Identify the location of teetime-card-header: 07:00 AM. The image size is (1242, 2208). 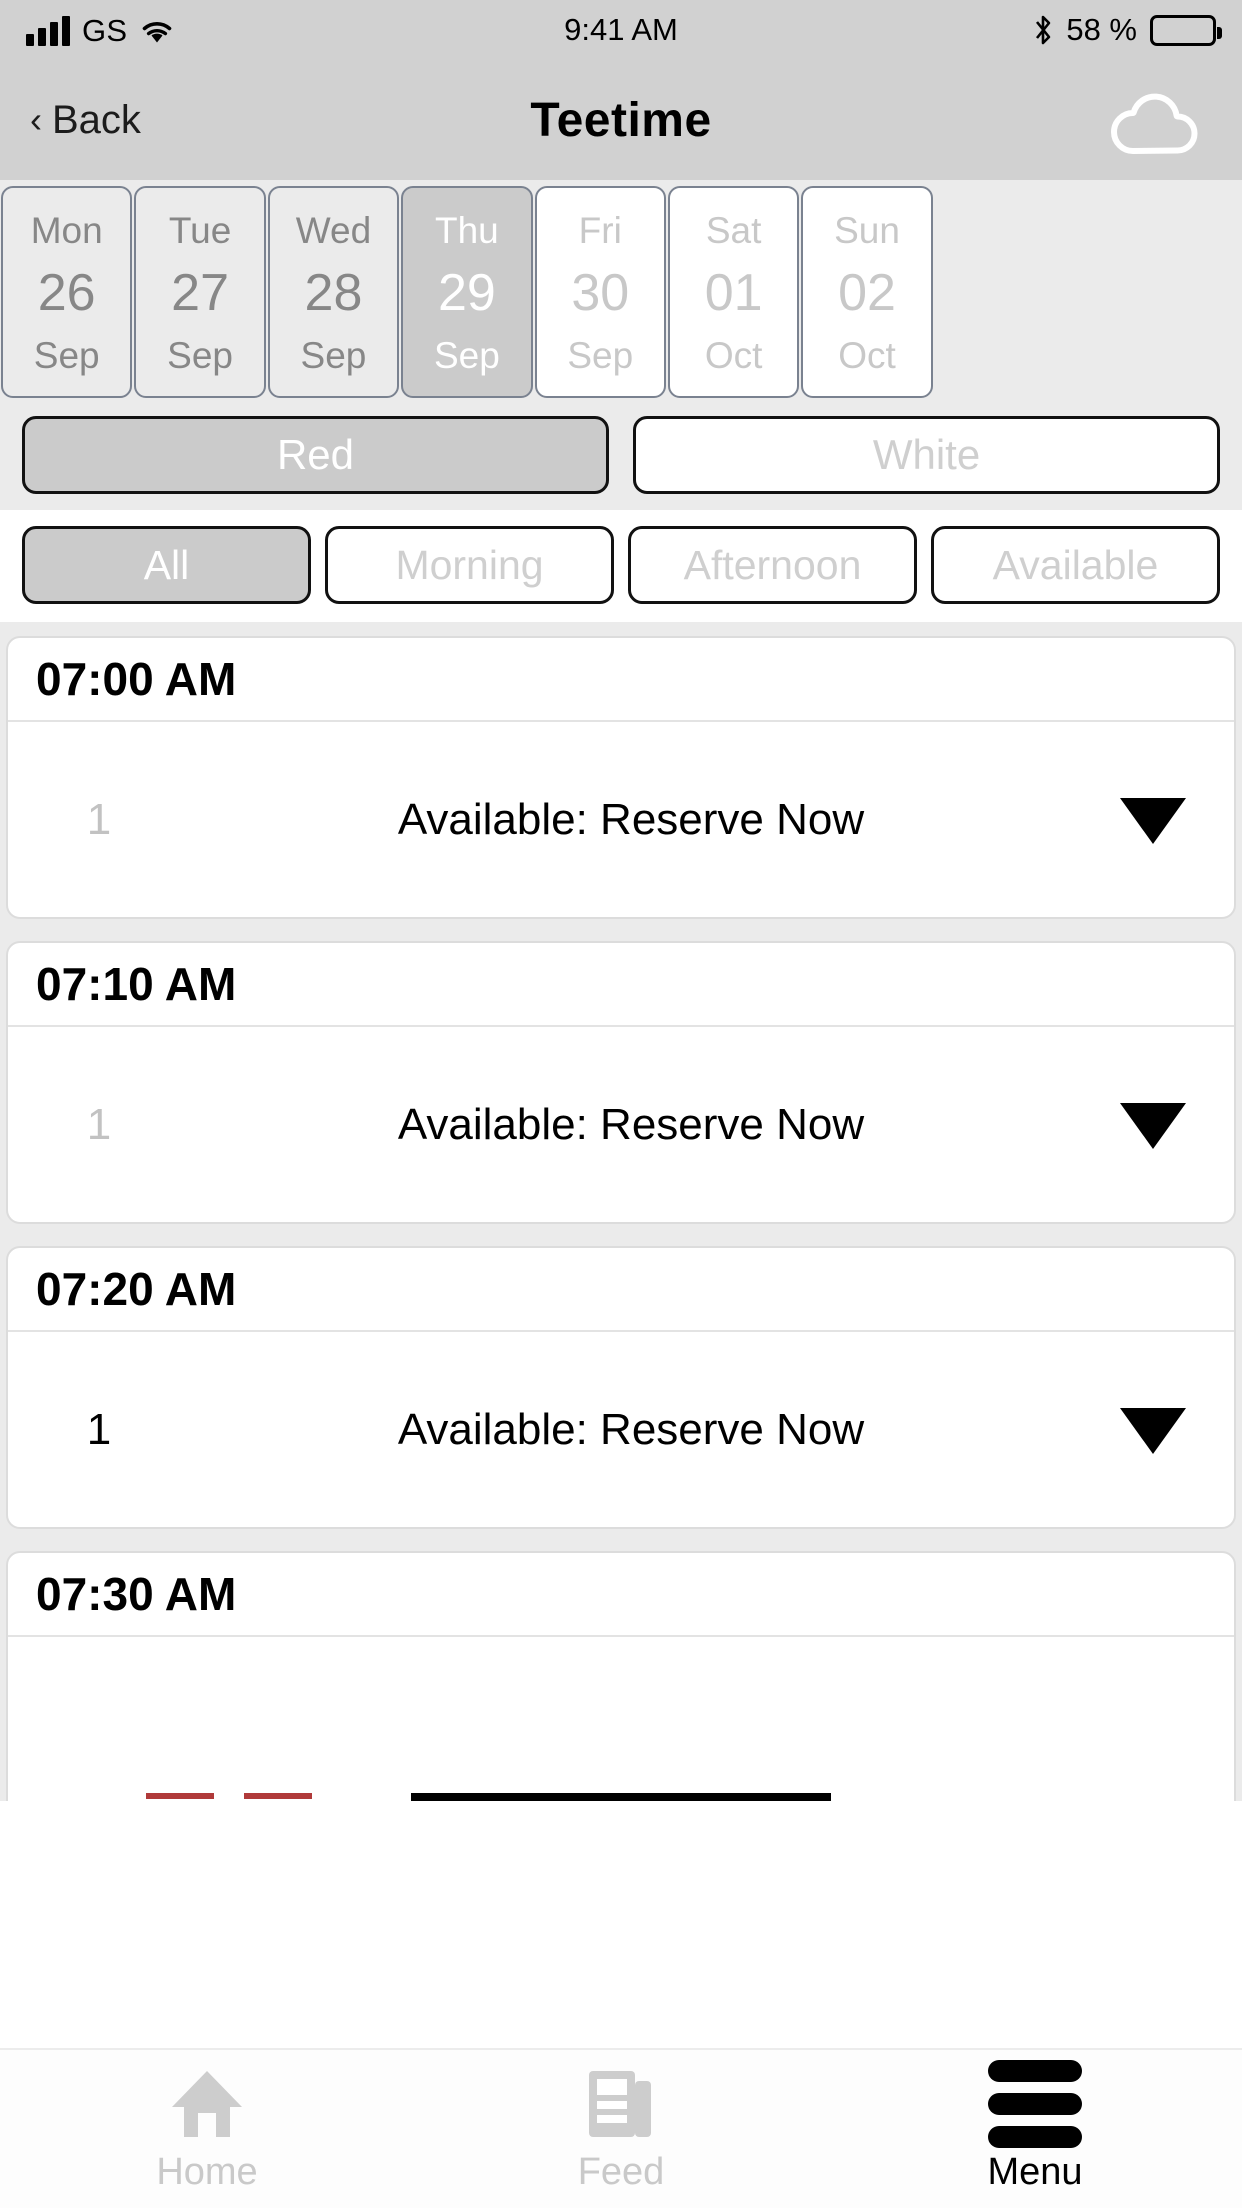
(621, 680).